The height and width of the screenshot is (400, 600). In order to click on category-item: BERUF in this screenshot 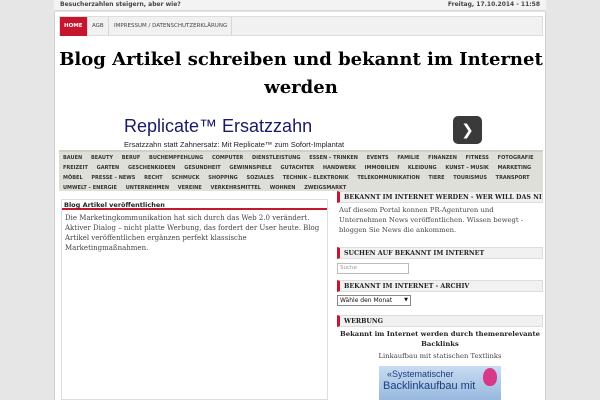, I will do `click(131, 158)`.